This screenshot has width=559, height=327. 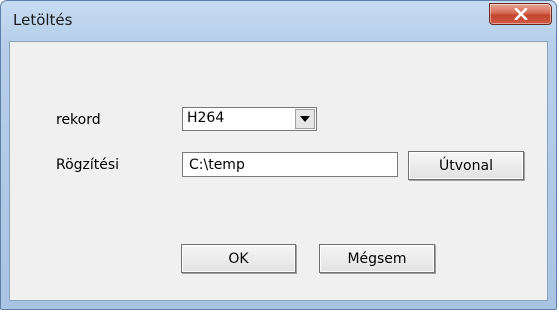 I want to click on ok-button: OK, so click(x=238, y=258).